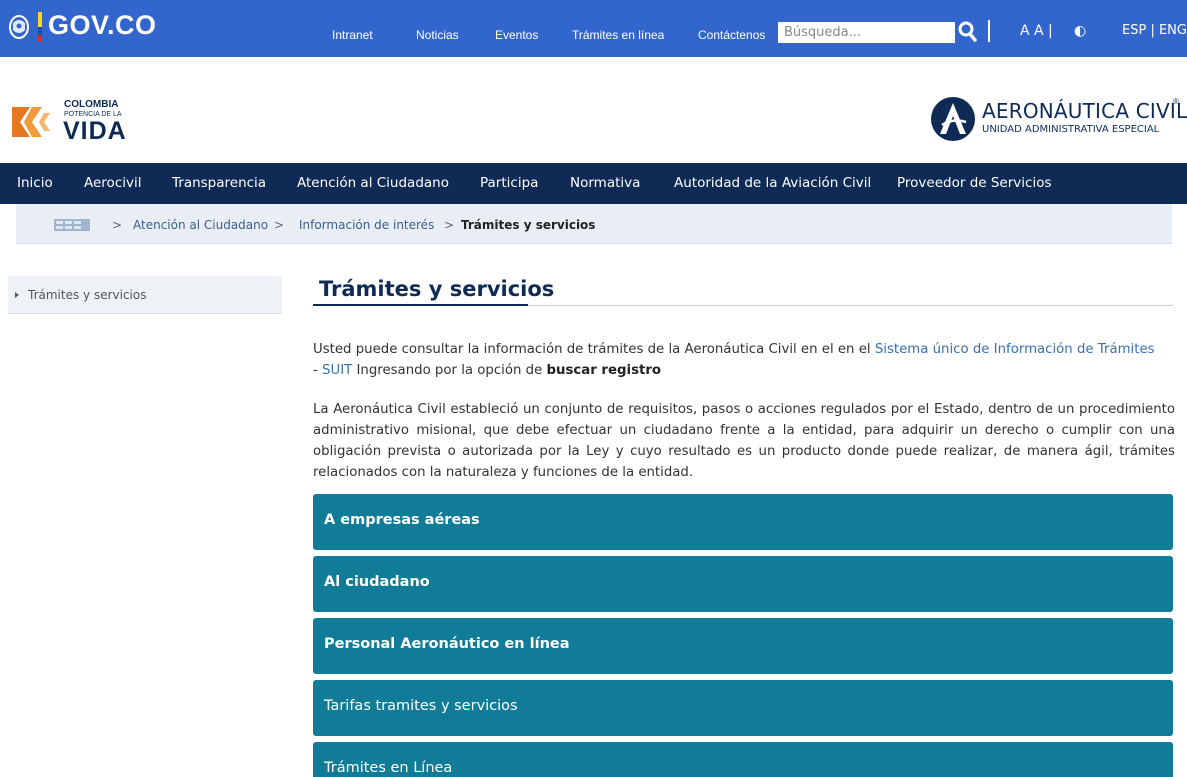 The height and width of the screenshot is (777, 1187). I want to click on brand-colombia: COLOMBIA, so click(91, 104).